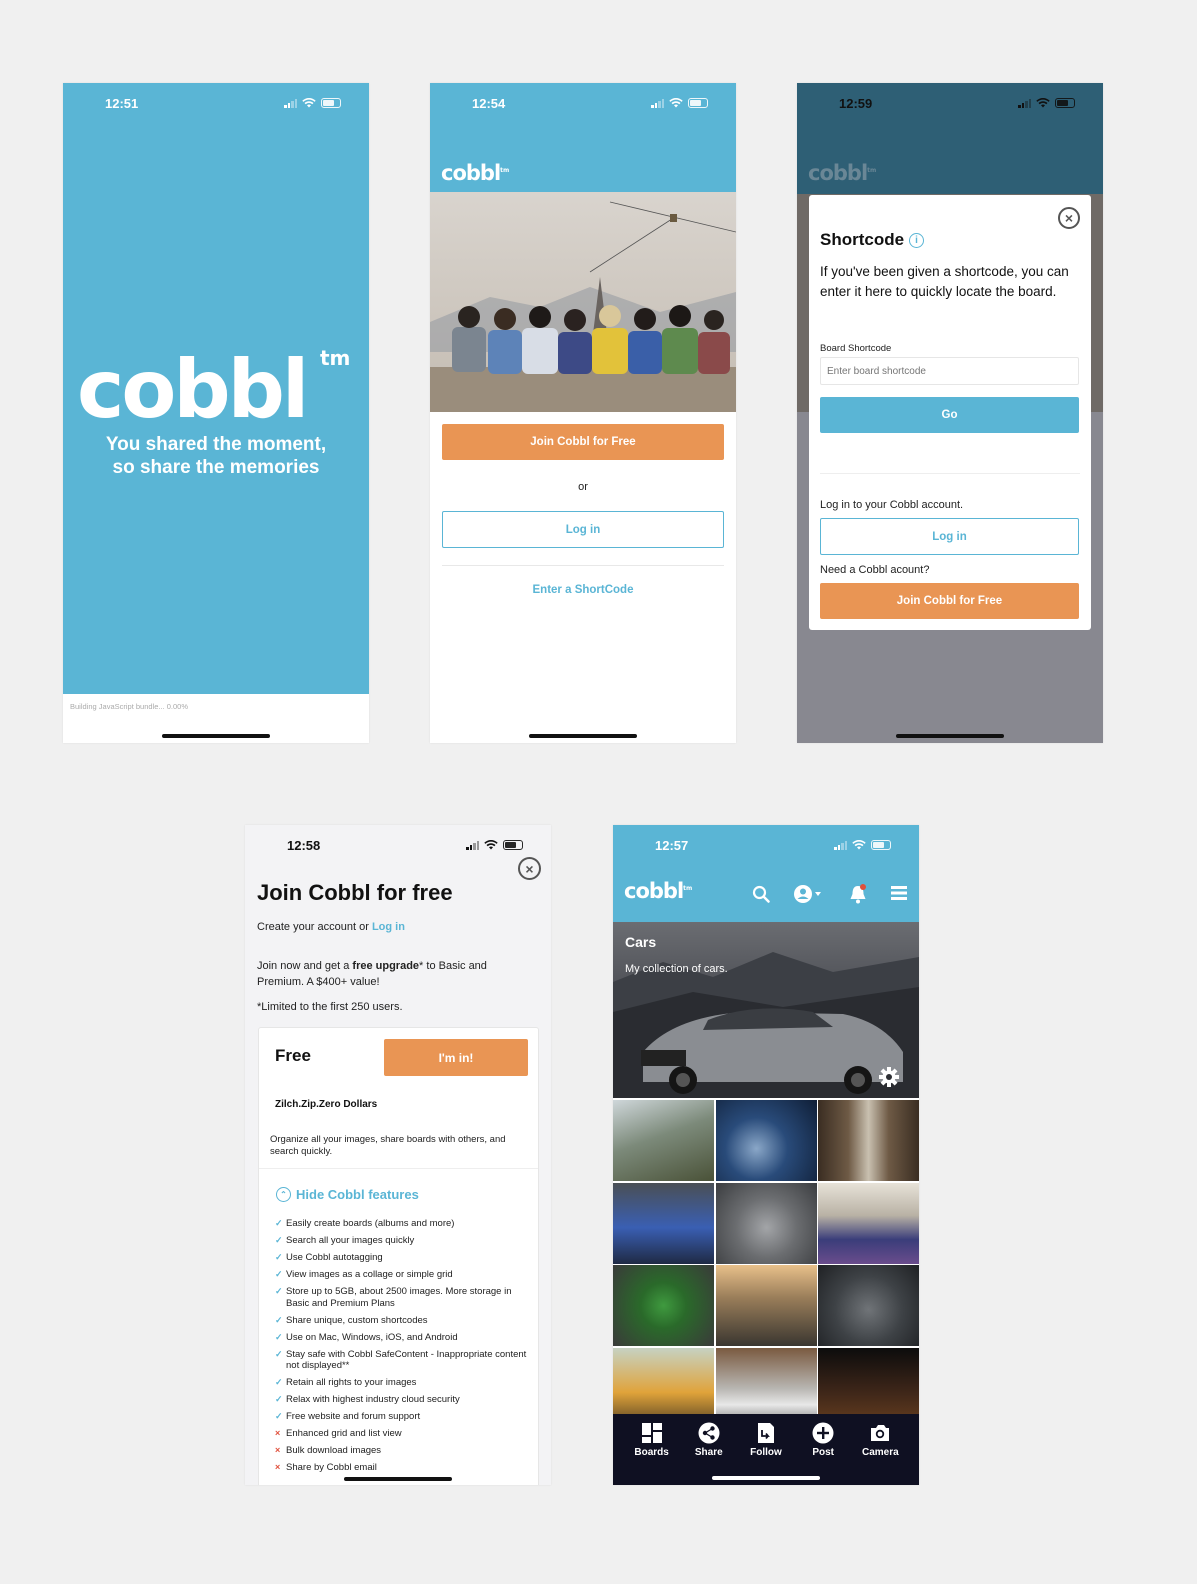 The image size is (1197, 1584). I want to click on feature-text: Use on Mac, Windows, iOS, and Android, so click(372, 1337).